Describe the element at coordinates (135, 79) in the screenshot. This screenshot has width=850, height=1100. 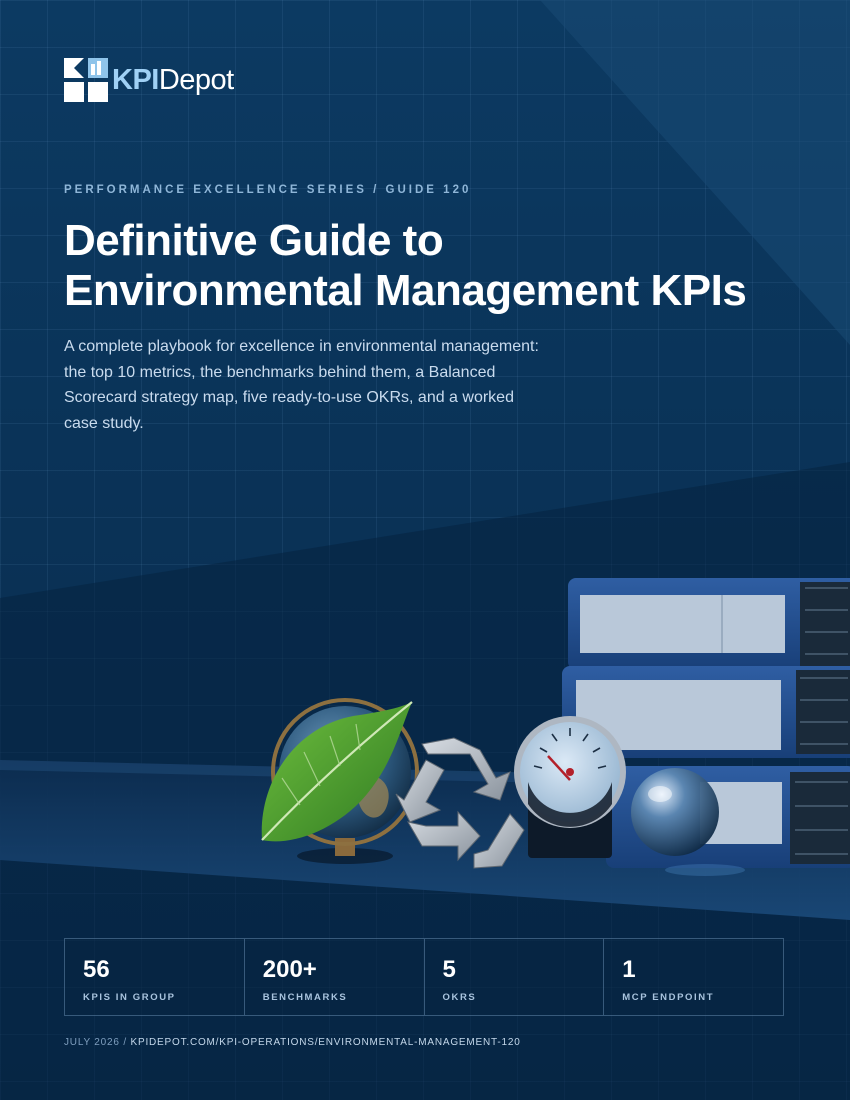
I see `brand-name-strong: KPI` at that location.